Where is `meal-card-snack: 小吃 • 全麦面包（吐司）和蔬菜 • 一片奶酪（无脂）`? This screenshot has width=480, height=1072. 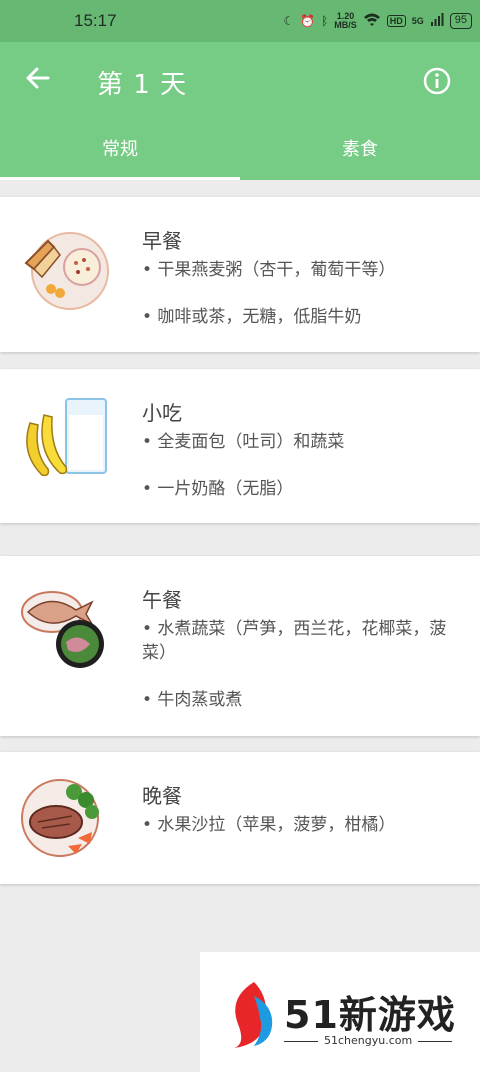 meal-card-snack: 小吃 • 全麦面包（吐司）和蔬菜 • 一片奶酪（无脂） is located at coordinates (240, 446).